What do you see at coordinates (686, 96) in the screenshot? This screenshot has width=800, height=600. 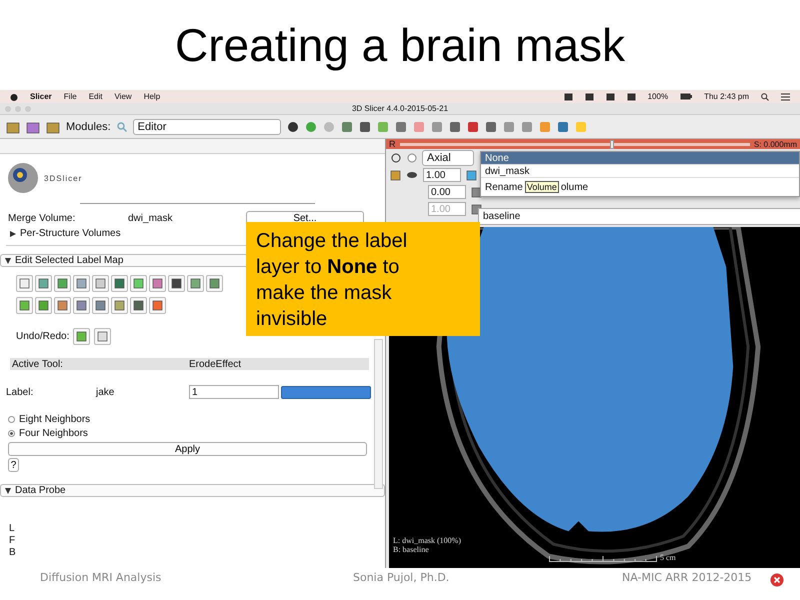 I see `battery-icon` at bounding box center [686, 96].